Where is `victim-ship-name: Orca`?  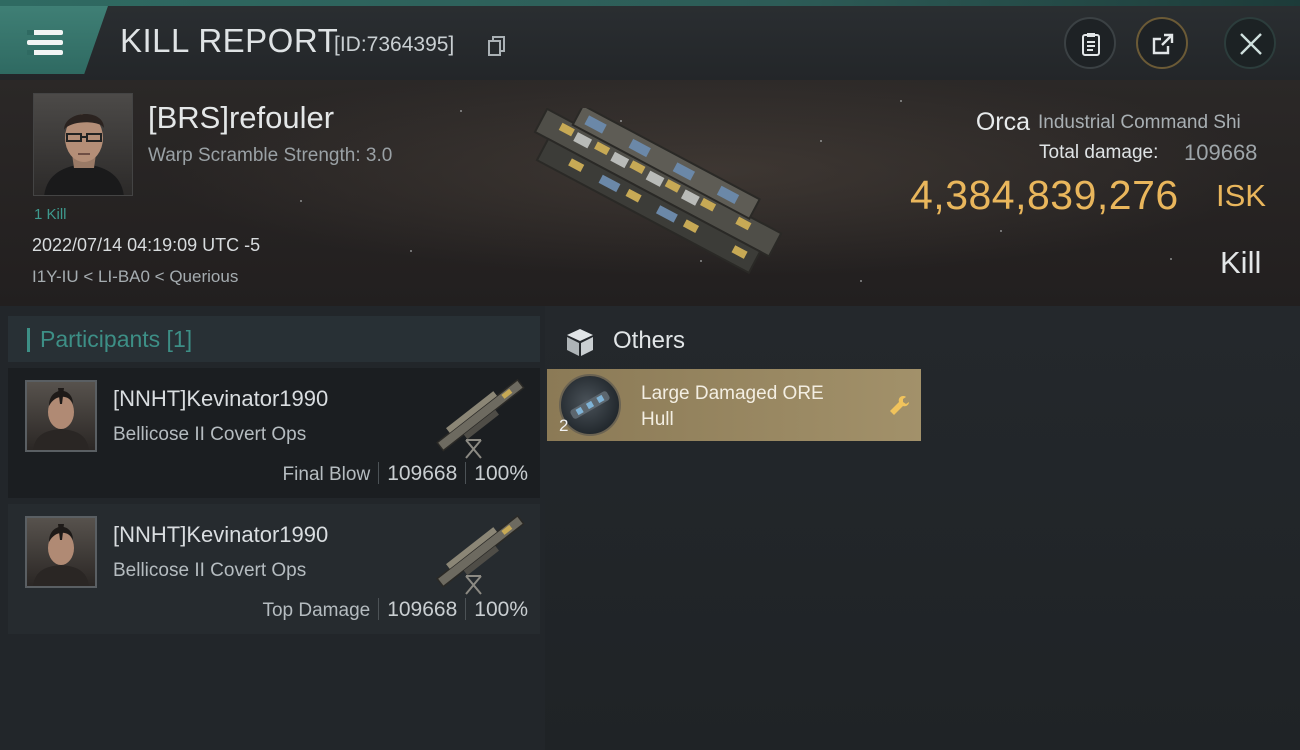
victim-ship-name: Orca is located at coordinates (1003, 122).